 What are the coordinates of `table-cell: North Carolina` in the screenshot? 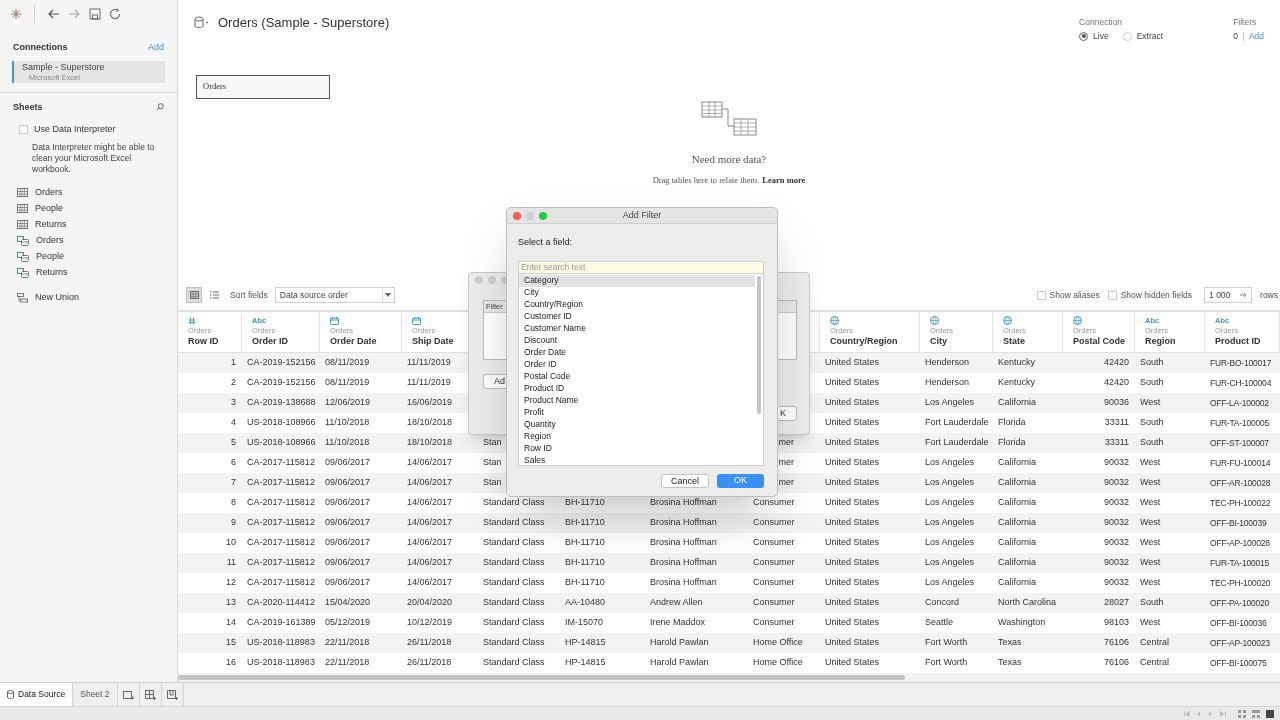 It's located at (1027, 603).